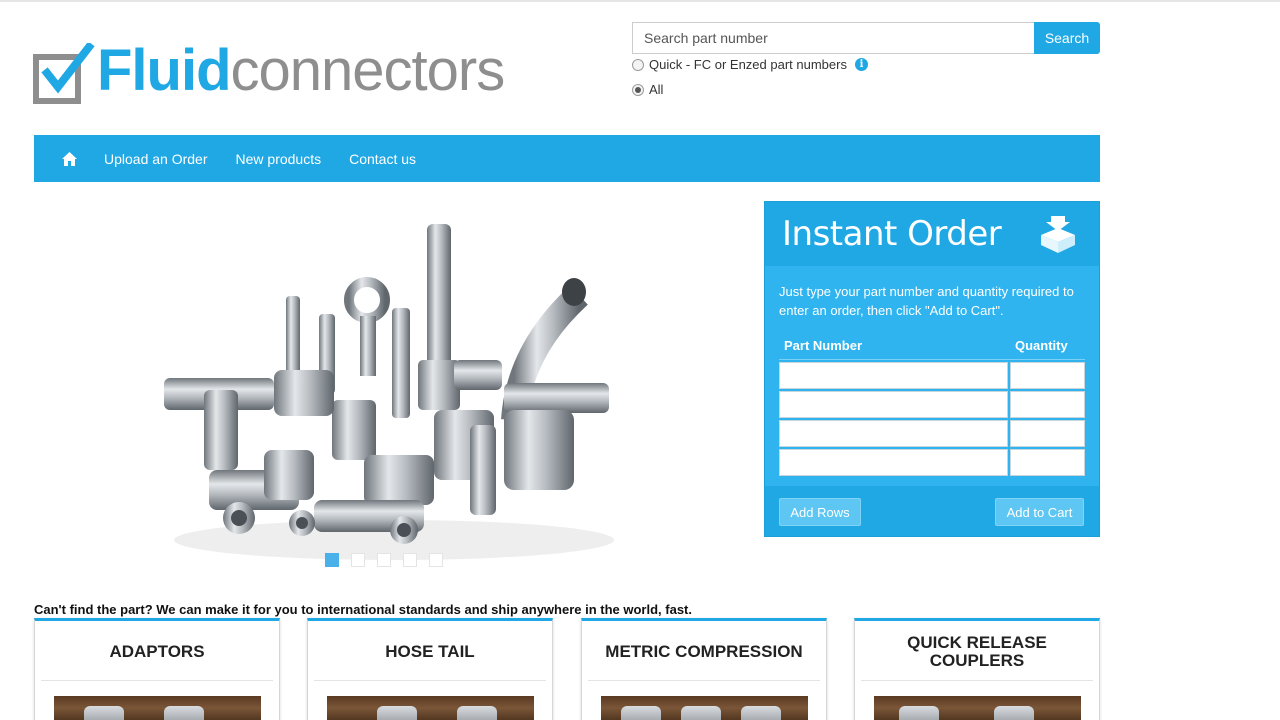 The height and width of the screenshot is (720, 1280). I want to click on category-card-quick-release-couplers: QUICK RELEASE COUPLERS, so click(977, 669).